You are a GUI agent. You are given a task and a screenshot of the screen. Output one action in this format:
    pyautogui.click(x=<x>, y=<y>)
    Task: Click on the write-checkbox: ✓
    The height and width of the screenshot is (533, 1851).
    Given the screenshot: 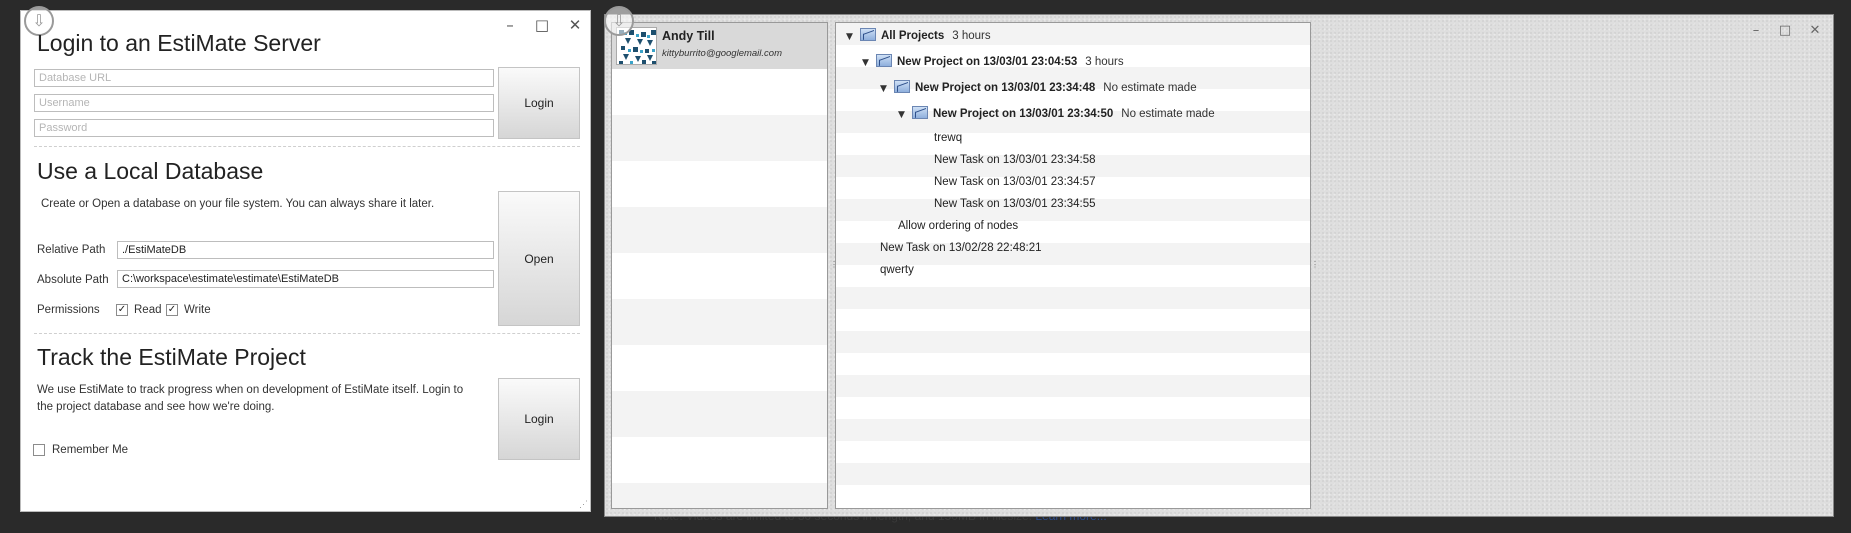 What is the action you would take?
    pyautogui.click(x=172, y=310)
    